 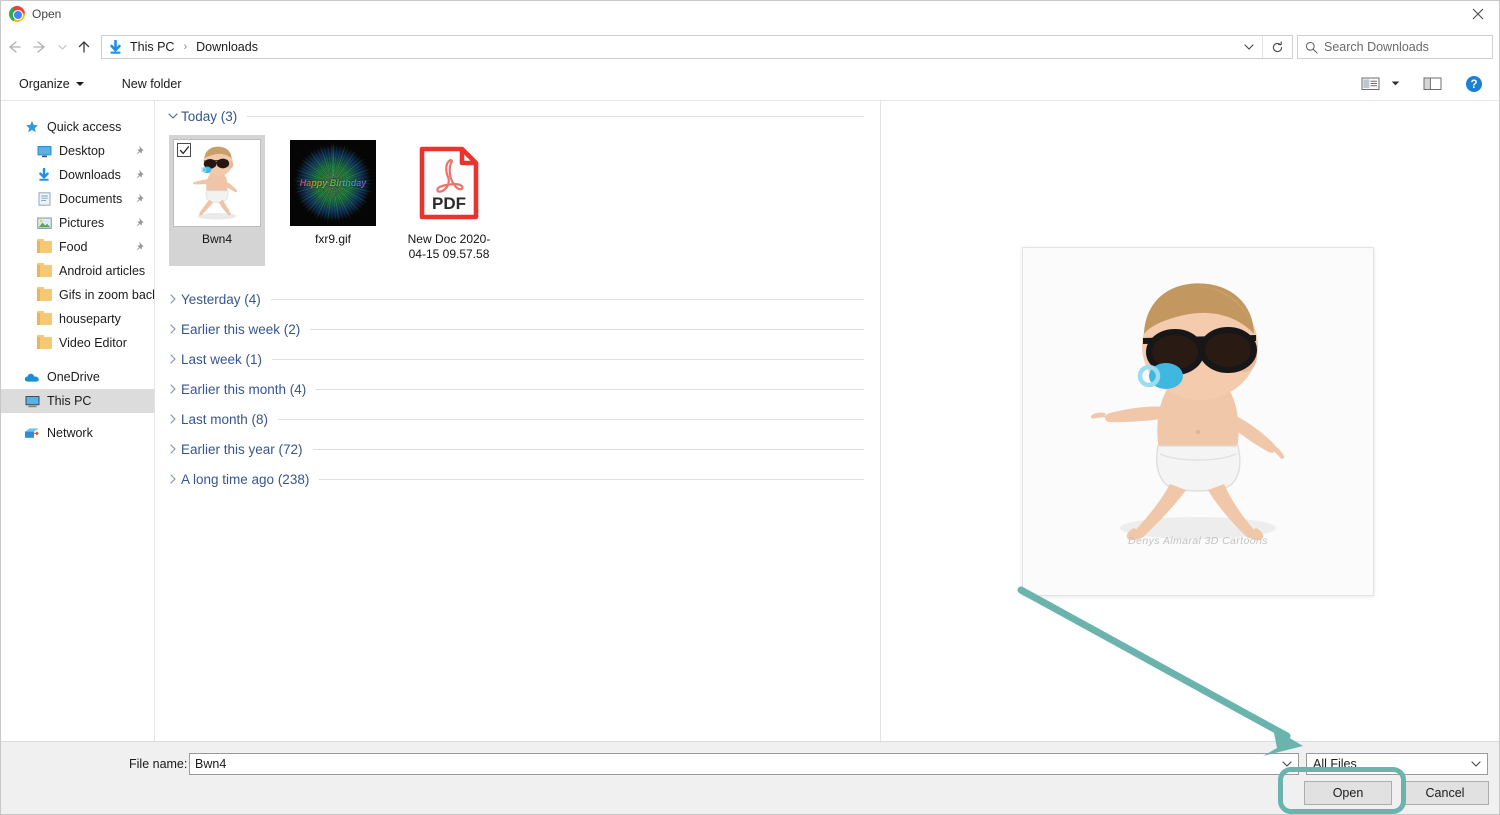 I want to click on breadcrumb-this-pc: This PC, so click(x=152, y=47).